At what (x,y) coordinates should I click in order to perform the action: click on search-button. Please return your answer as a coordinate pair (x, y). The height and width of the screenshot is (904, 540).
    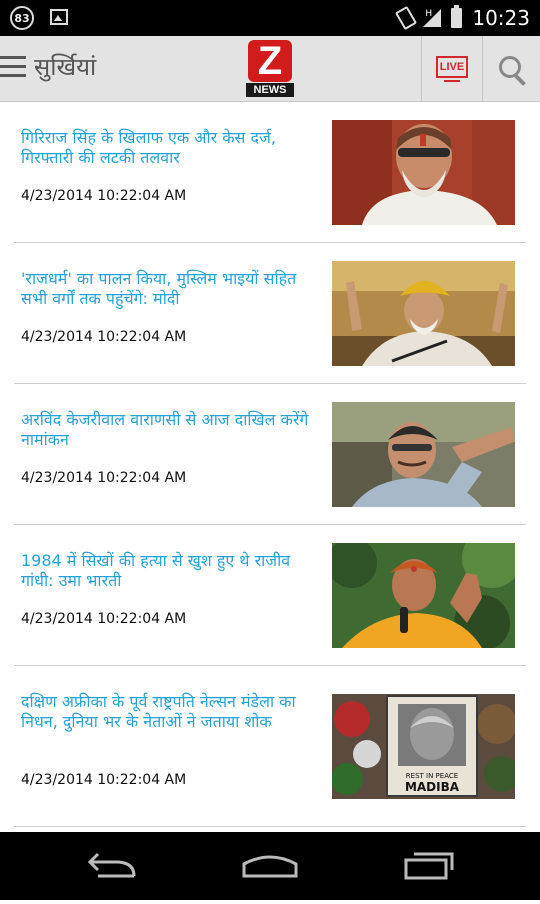
    Looking at the image, I should click on (511, 69).